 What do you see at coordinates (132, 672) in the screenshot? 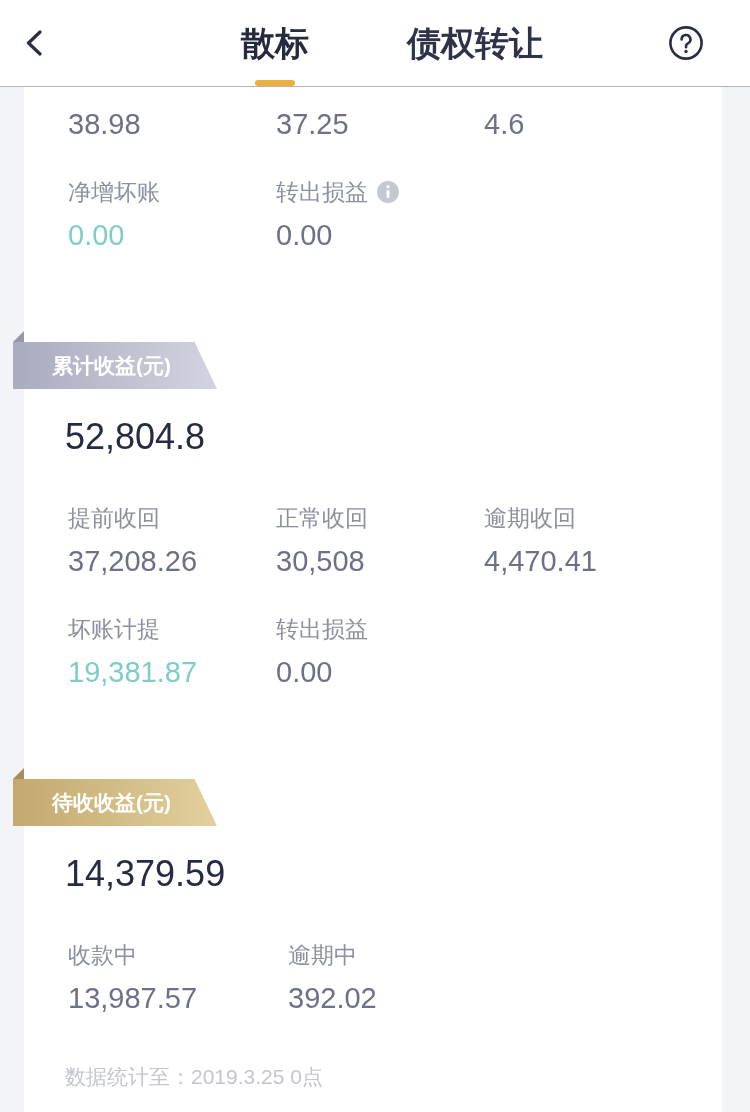
I see `stat-value: 19,381.87` at bounding box center [132, 672].